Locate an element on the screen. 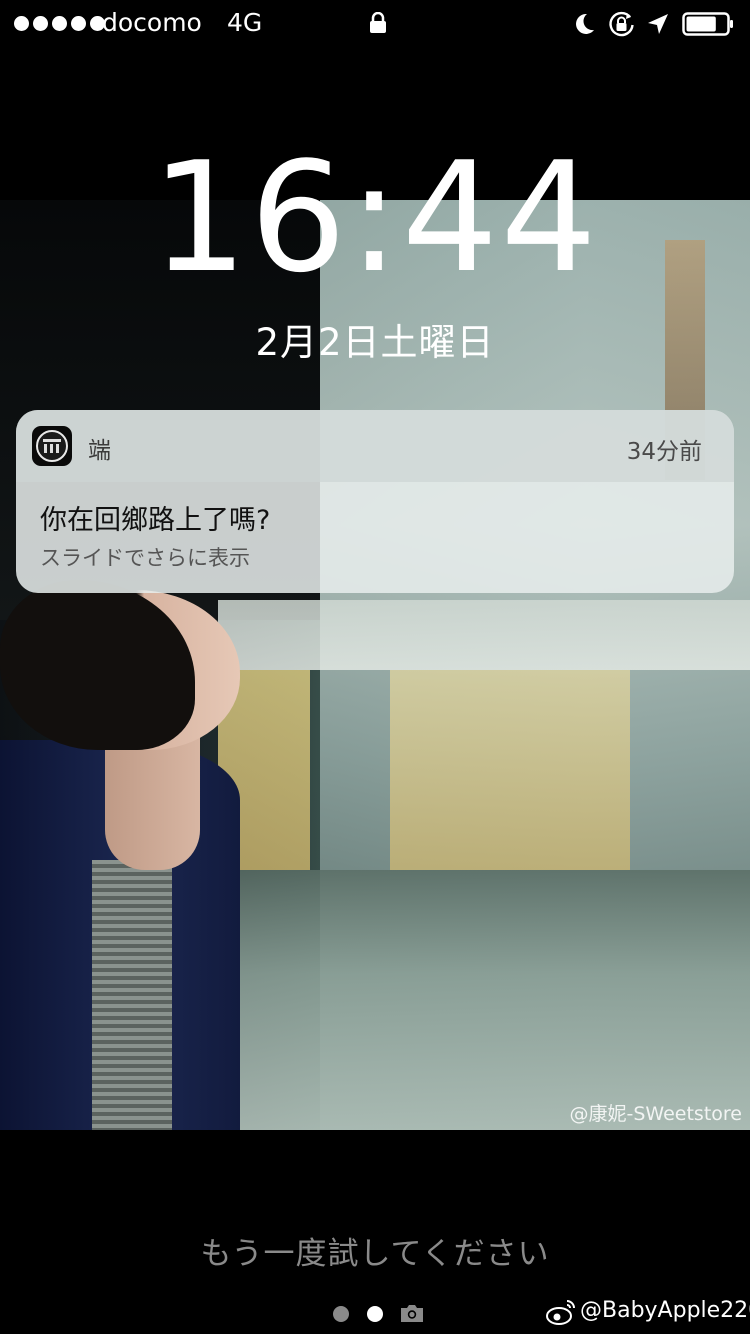 This screenshot has height=1334, width=750. app-icon is located at coordinates (52, 446).